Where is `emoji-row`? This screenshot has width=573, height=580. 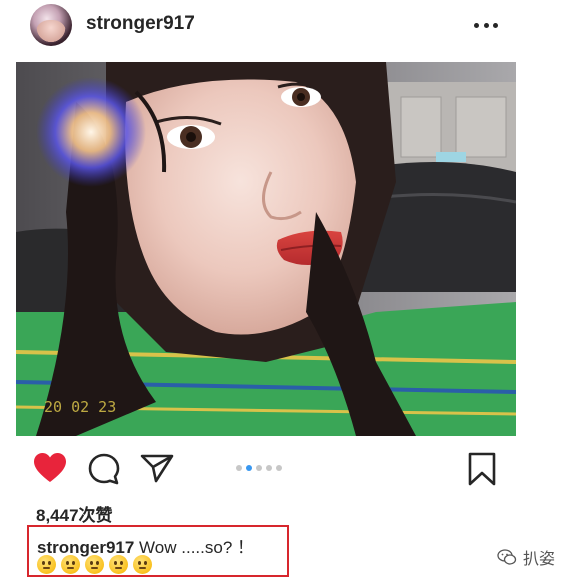
emoji-row is located at coordinates (94, 564).